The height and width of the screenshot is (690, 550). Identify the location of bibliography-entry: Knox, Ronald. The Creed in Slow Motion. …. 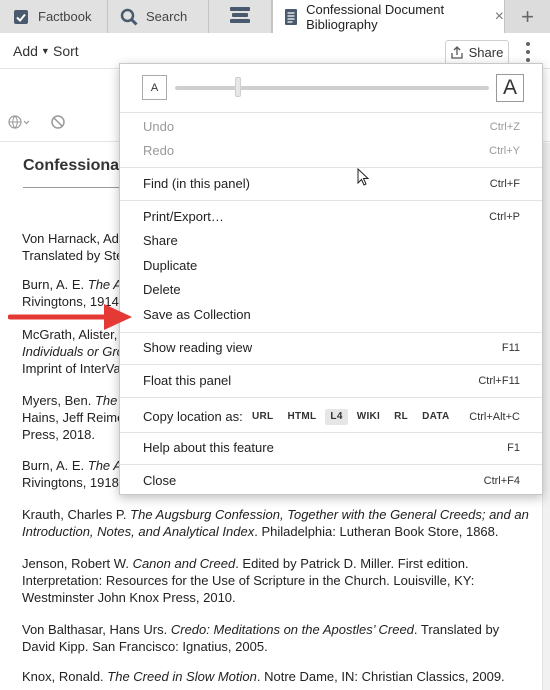
(272, 676).